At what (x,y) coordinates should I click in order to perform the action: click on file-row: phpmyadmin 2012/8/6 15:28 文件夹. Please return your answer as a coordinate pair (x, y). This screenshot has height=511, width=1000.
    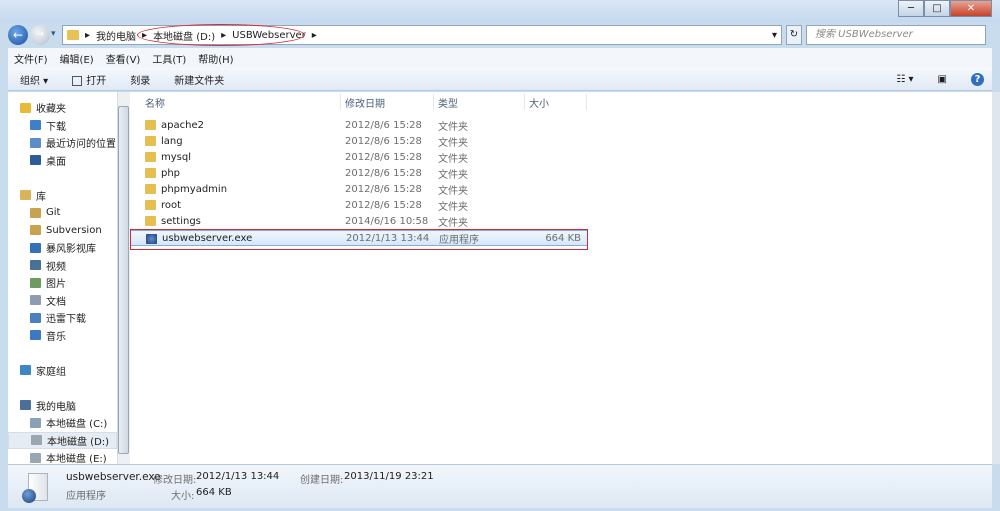
    Looking at the image, I should click on (359, 189).